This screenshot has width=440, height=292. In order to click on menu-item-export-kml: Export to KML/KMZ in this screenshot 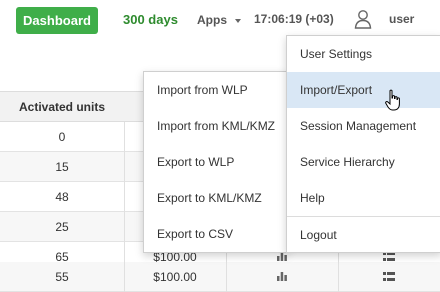, I will do `click(216, 198)`.